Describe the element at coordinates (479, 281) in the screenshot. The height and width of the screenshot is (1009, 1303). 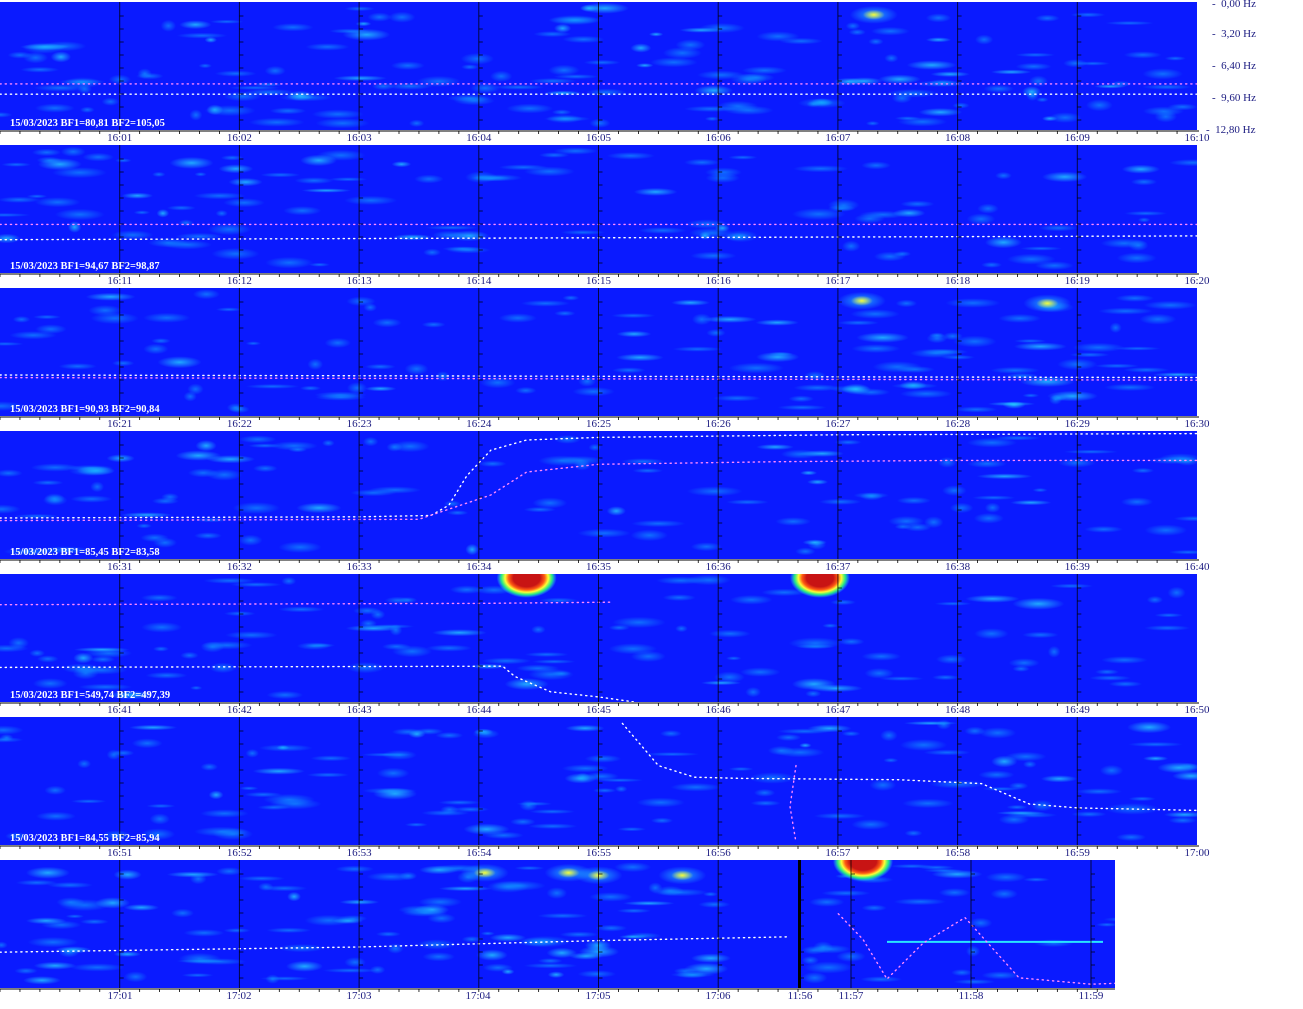
I see `time-tick-label: 16:14` at that location.